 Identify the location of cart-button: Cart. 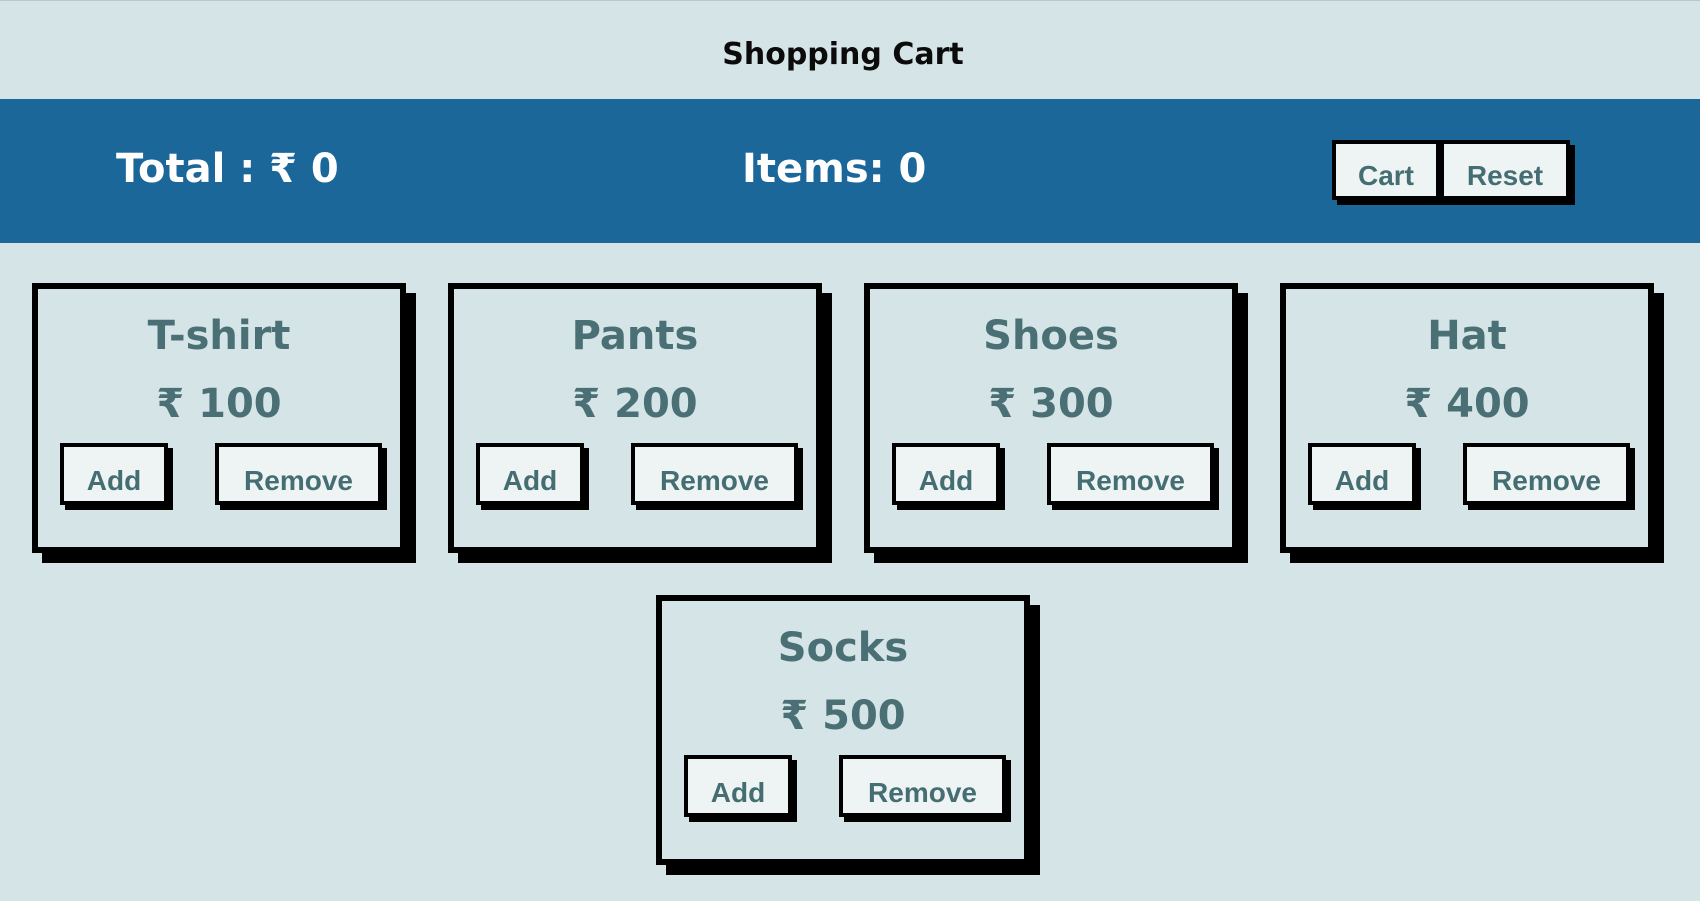
(1386, 170).